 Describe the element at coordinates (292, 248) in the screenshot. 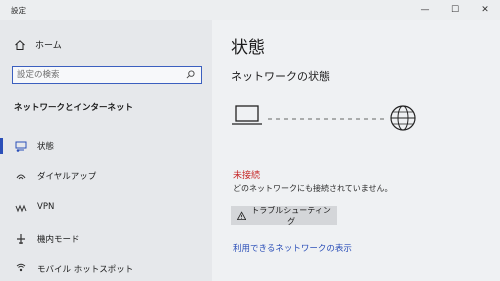

I see `available-networks-link: 利用できるネットワークの表示` at that location.